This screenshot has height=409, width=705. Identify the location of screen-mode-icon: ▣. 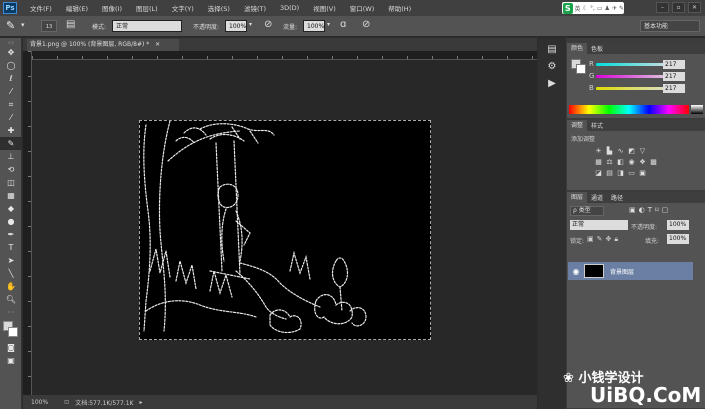
(11, 360).